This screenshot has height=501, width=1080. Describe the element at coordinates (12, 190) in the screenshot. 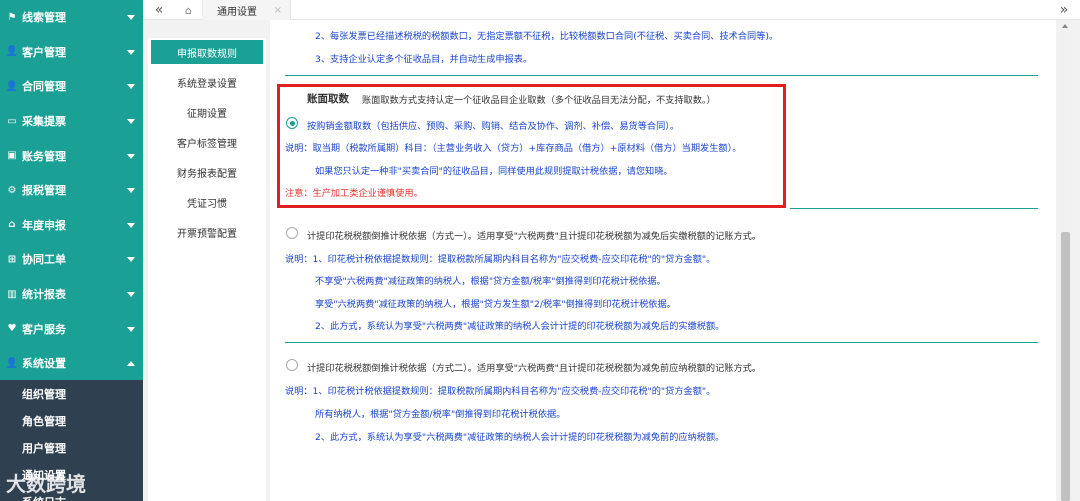

I see `gears-icon: ⚙` at that location.